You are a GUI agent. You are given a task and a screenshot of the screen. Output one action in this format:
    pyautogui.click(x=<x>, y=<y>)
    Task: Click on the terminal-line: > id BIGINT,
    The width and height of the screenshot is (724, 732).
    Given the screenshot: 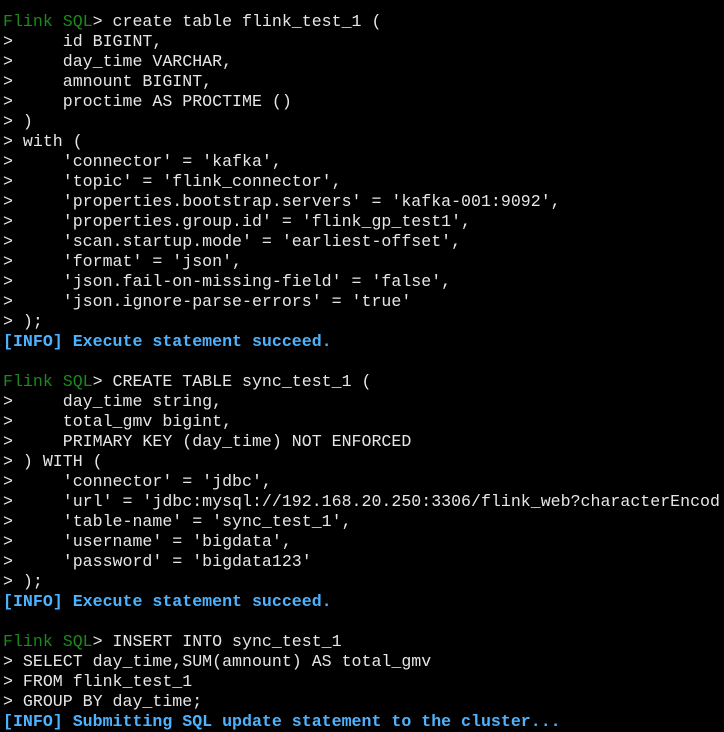 What is the action you would take?
    pyautogui.click(x=363, y=42)
    